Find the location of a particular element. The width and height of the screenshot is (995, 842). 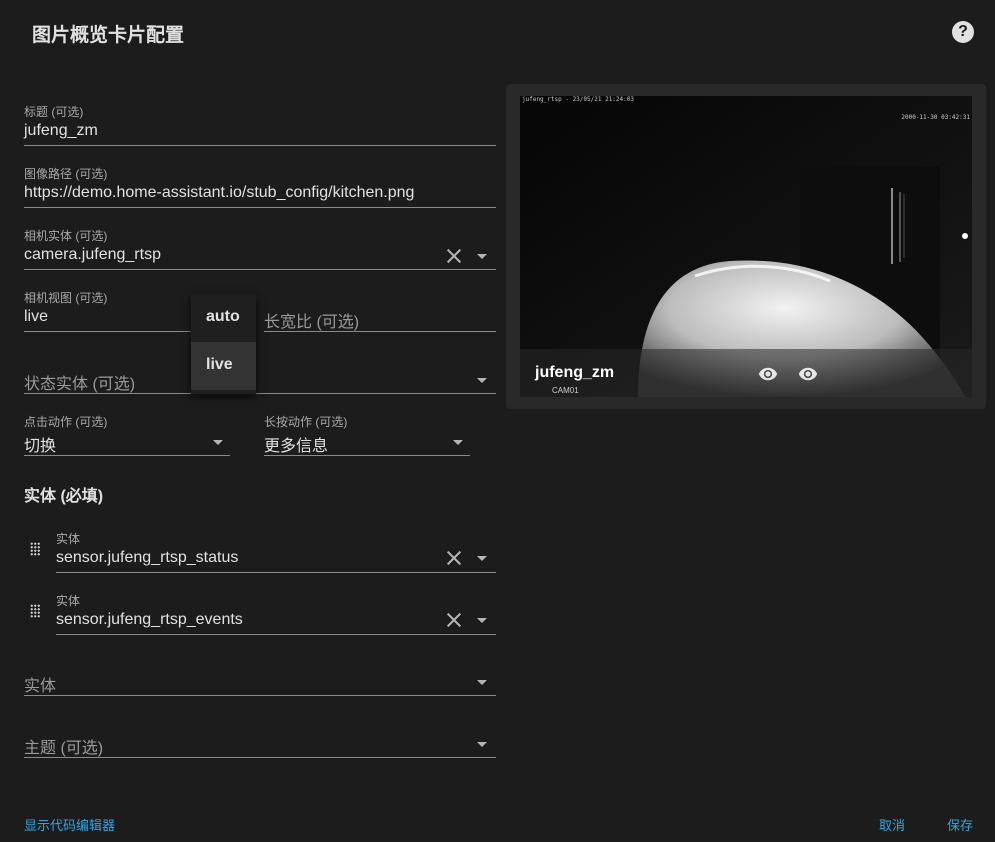

camera-overlay-header: jufeng_rtsp - 23/05/21 21:24:03 is located at coordinates (578, 99).